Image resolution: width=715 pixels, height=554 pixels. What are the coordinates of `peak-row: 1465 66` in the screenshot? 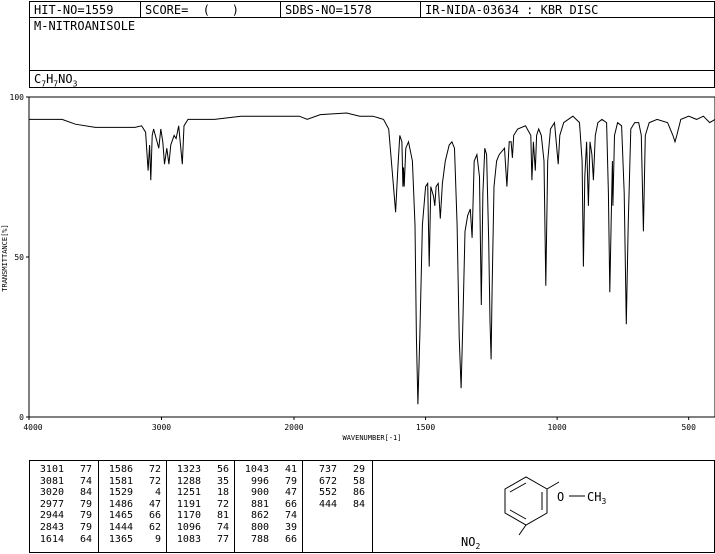 It's located at (132, 516).